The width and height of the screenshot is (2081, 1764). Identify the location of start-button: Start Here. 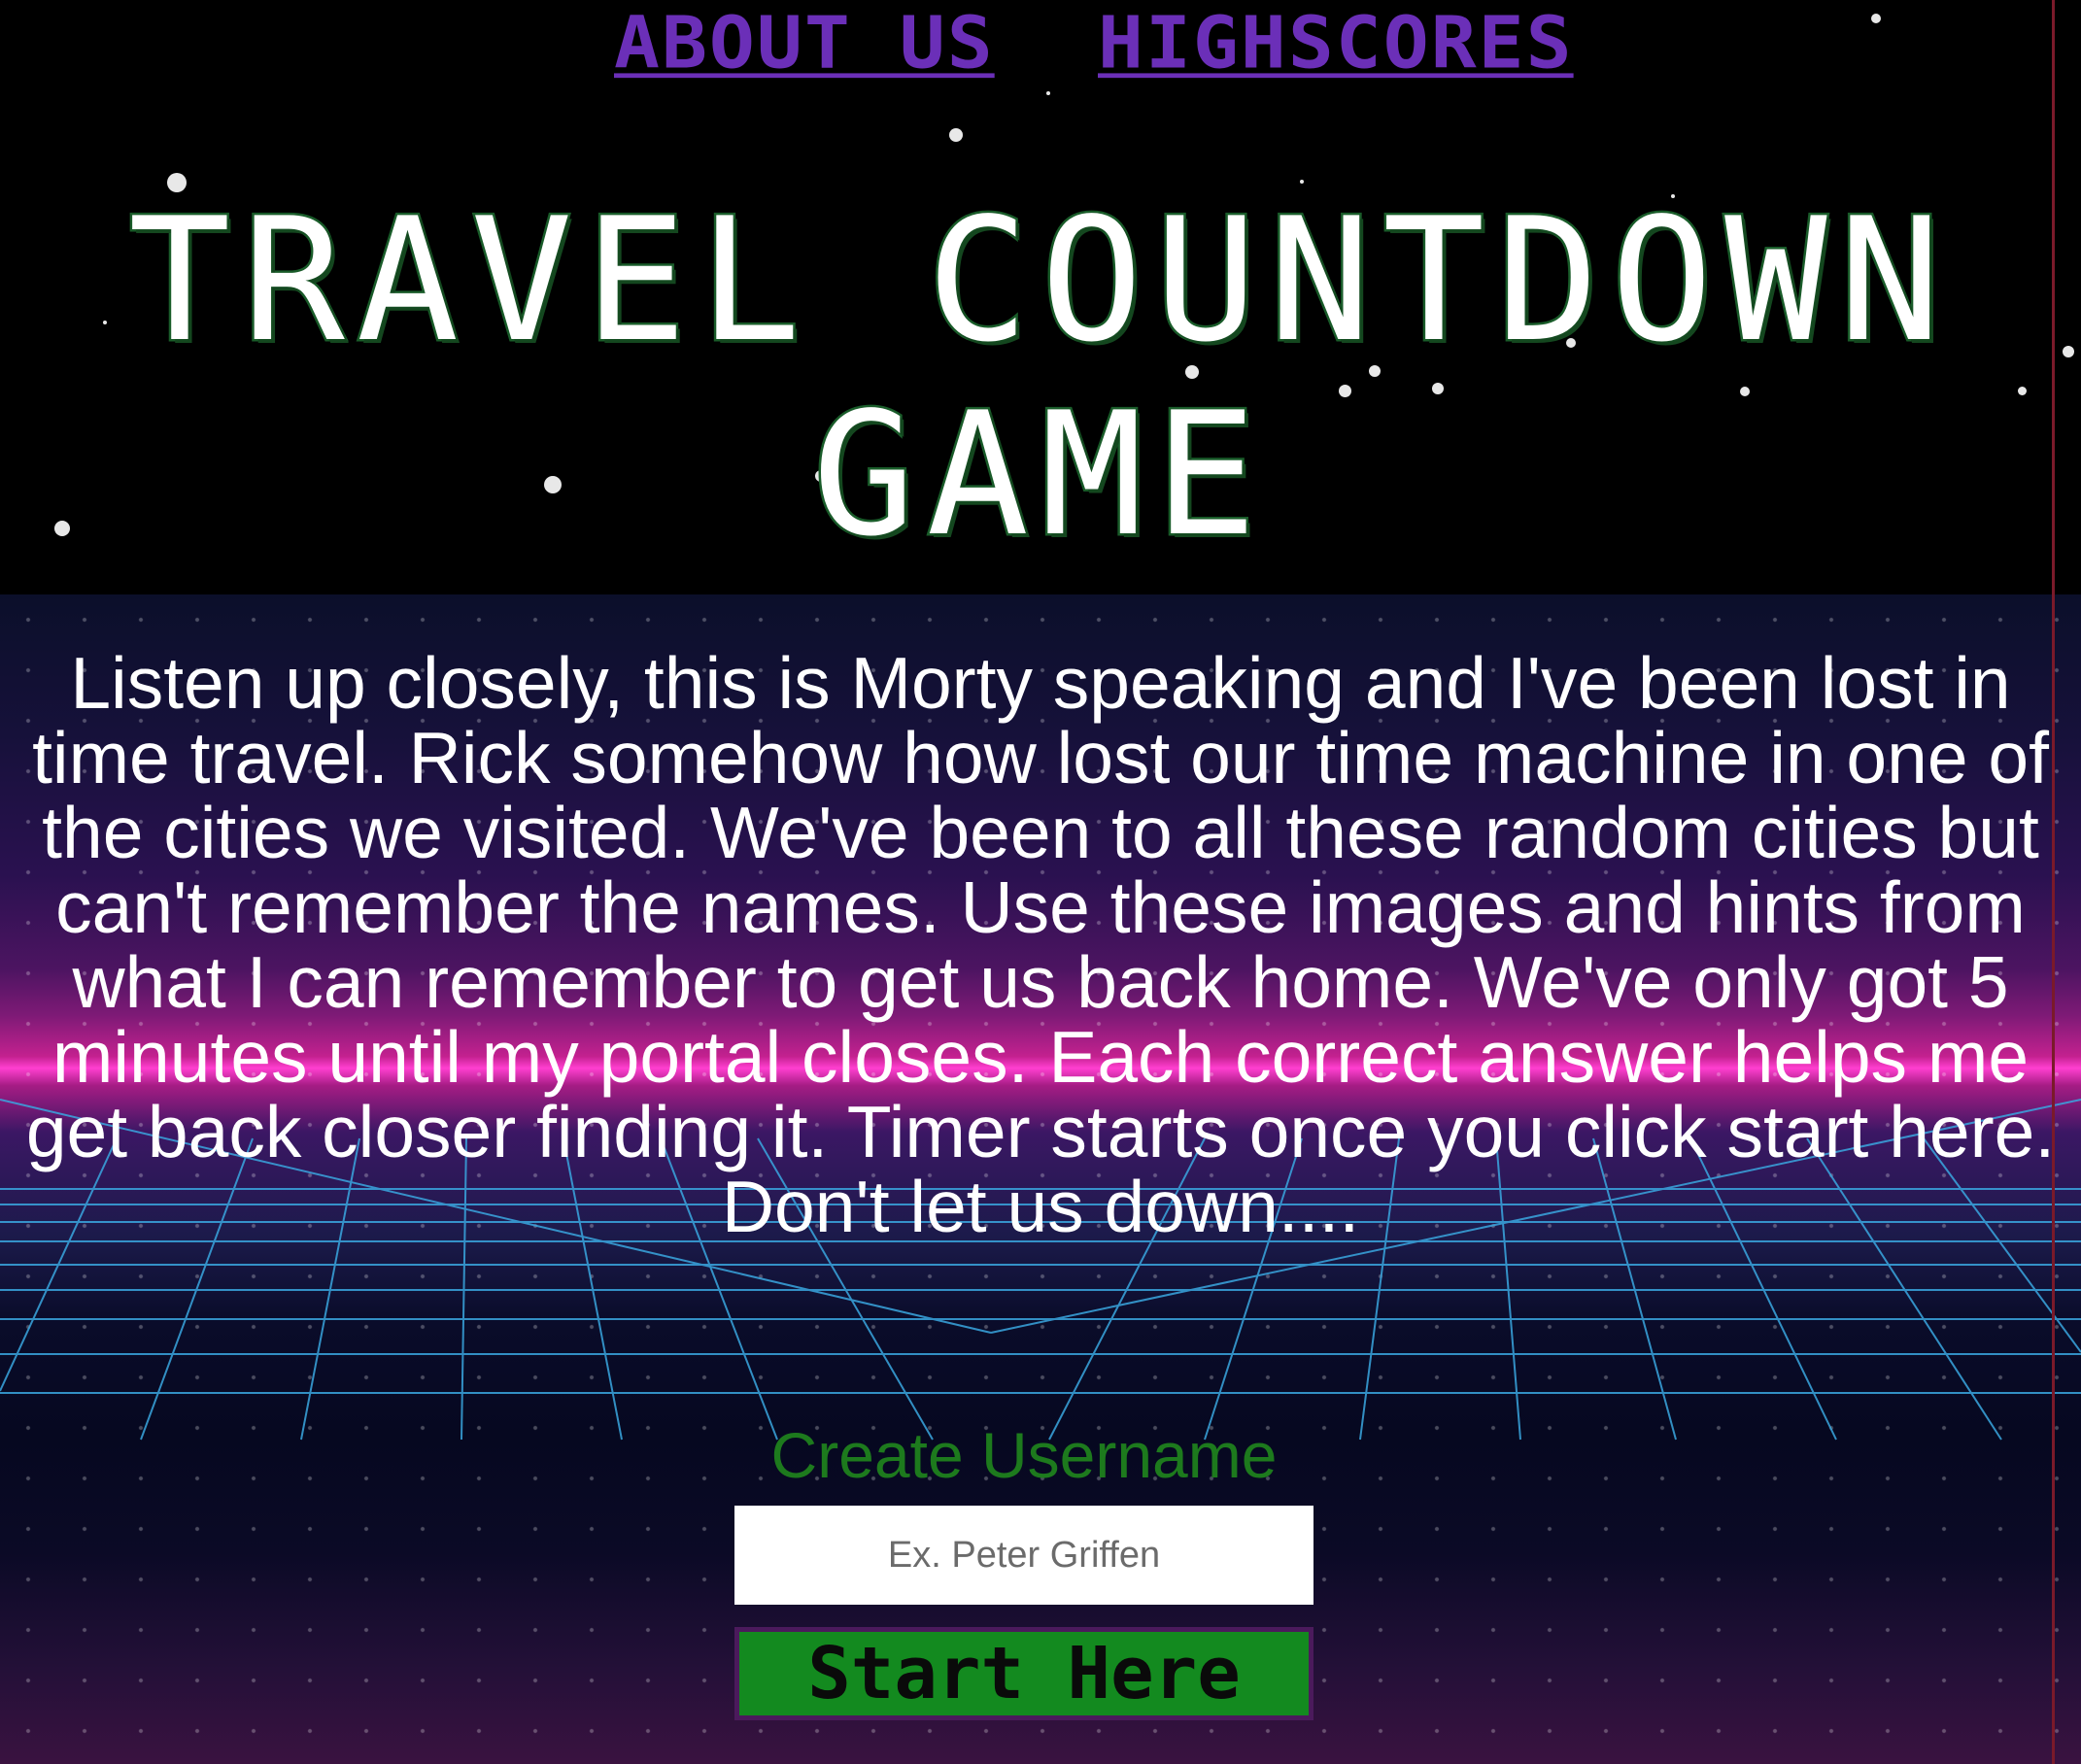
(1023, 1673).